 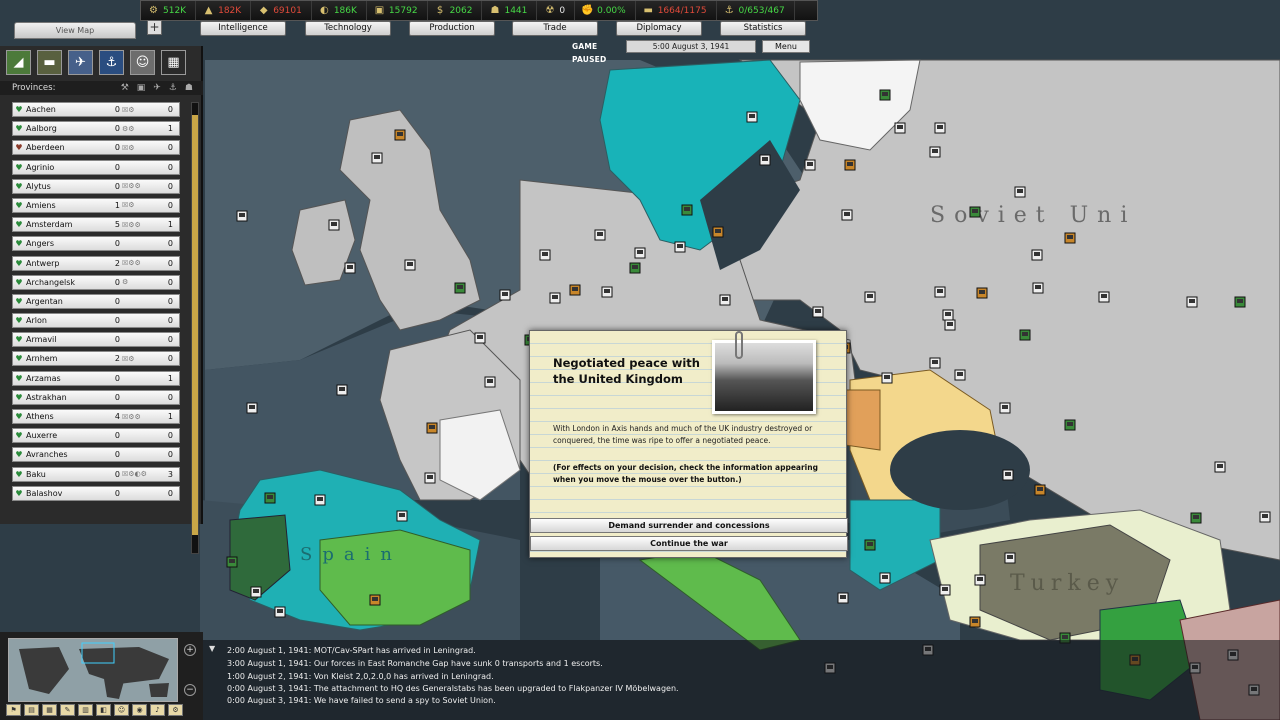 What do you see at coordinates (516, 10) in the screenshot?
I see `resource-value: 1441` at bounding box center [516, 10].